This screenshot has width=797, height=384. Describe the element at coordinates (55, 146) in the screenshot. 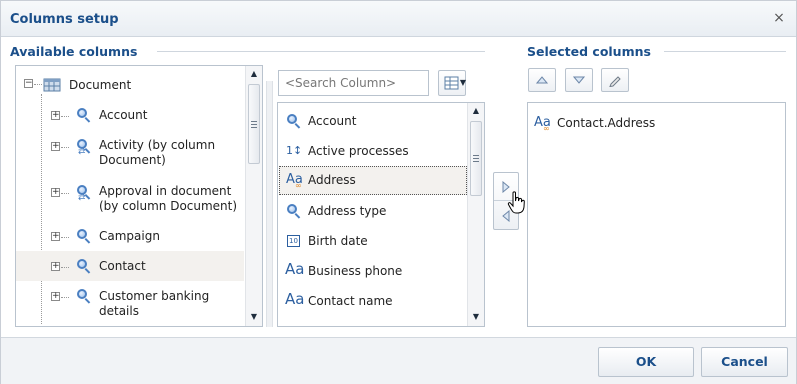

I see `expand-activity-toggle: +` at that location.